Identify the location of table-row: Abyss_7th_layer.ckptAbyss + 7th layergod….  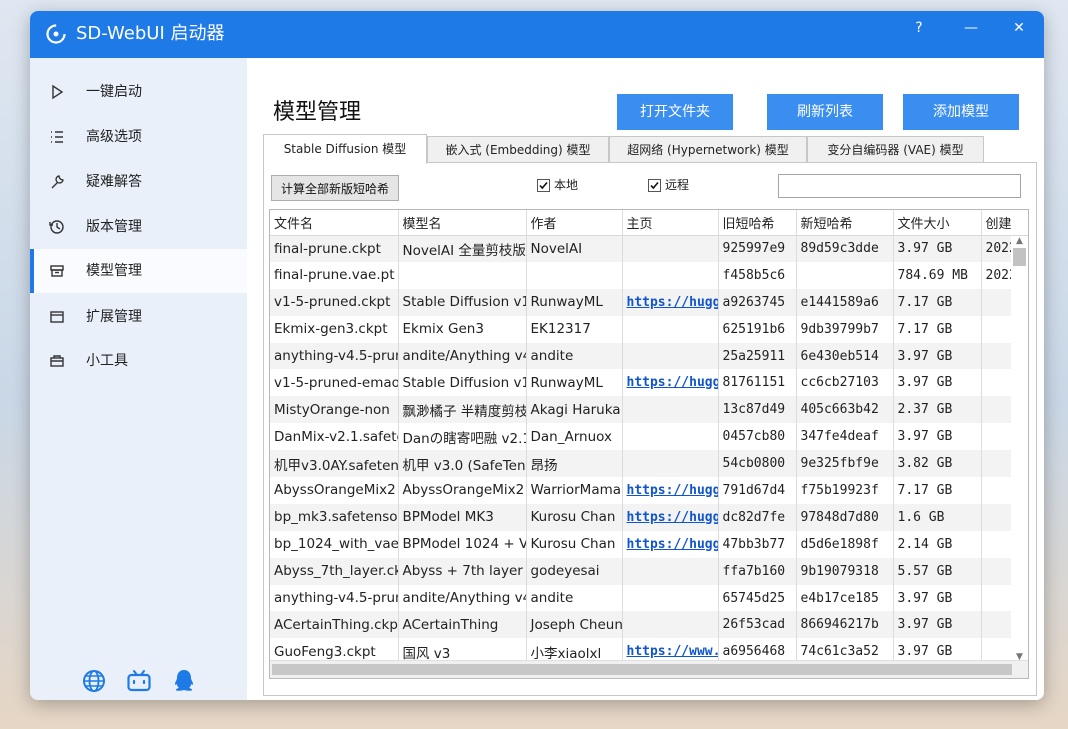
(649, 571).